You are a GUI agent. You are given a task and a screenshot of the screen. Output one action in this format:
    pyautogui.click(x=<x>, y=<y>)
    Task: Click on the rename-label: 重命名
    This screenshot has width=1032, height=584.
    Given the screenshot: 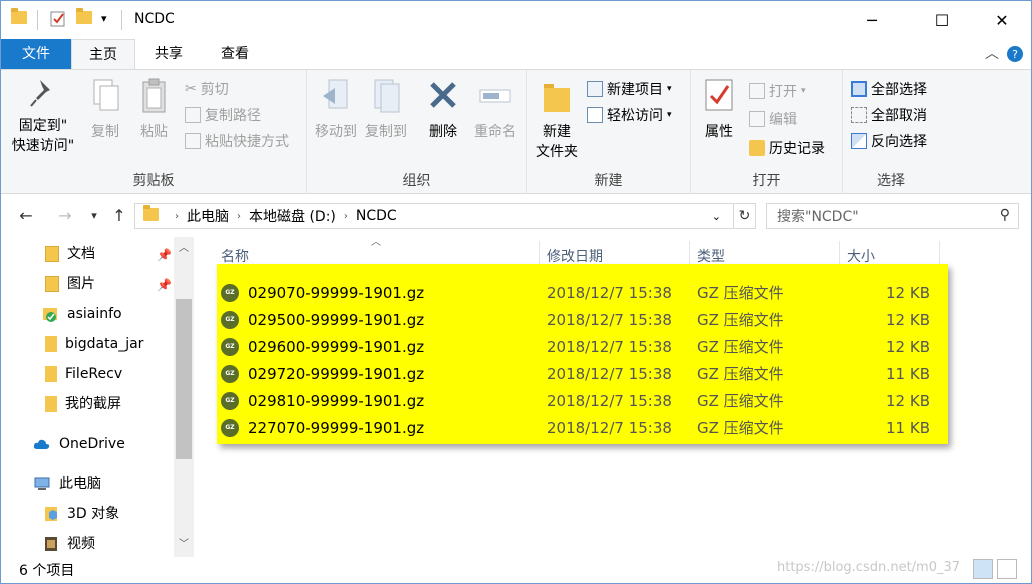 What is the action you would take?
    pyautogui.click(x=495, y=132)
    